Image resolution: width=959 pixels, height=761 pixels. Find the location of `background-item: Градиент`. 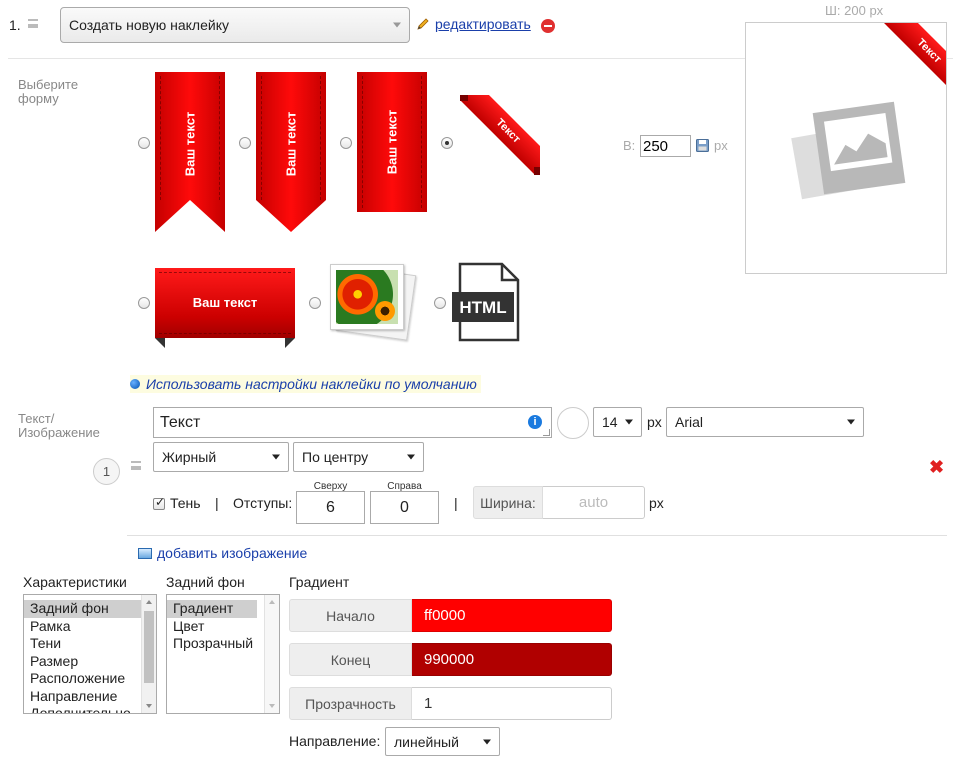

background-item: Градиент is located at coordinates (212, 609).